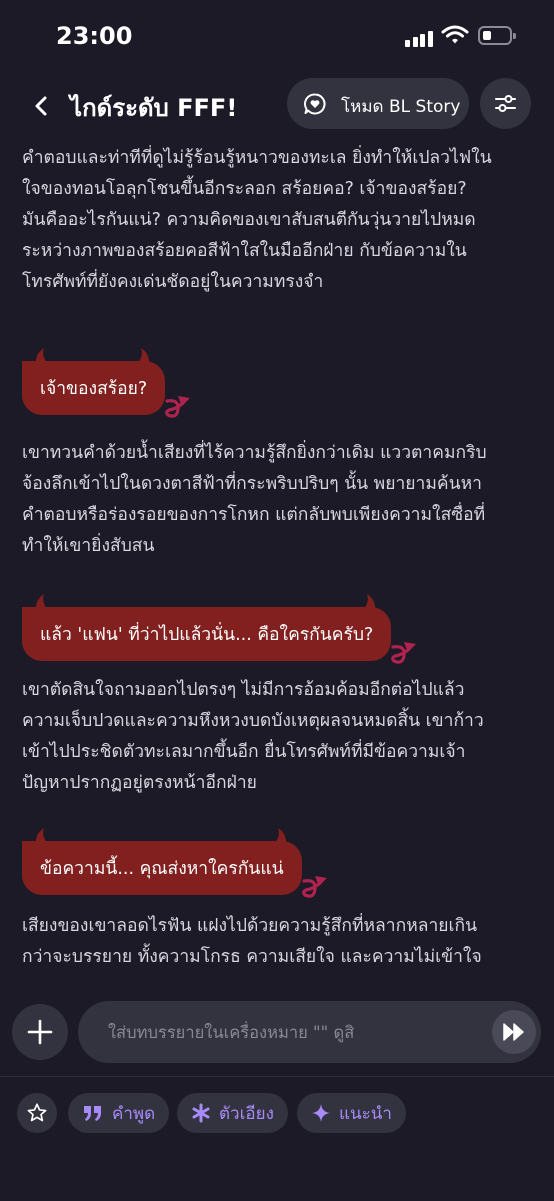 Image resolution: width=554 pixels, height=1201 pixels. I want to click on sliders-icon, so click(505, 103).